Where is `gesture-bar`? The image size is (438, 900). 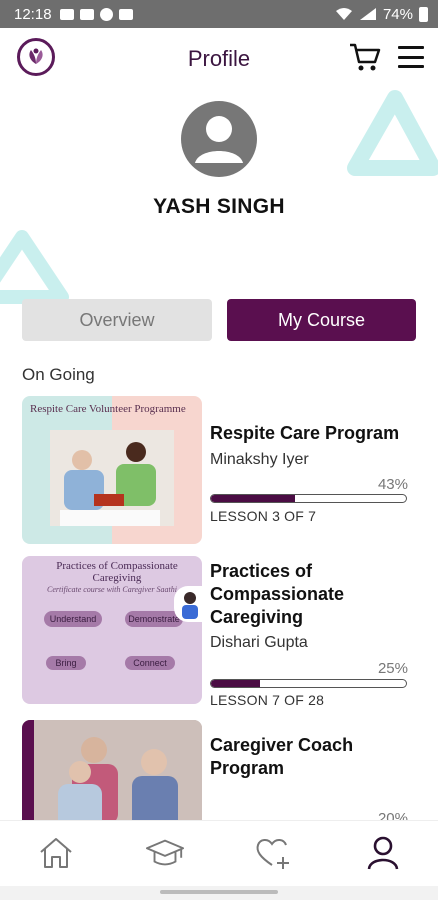
gesture-bar is located at coordinates (219, 893).